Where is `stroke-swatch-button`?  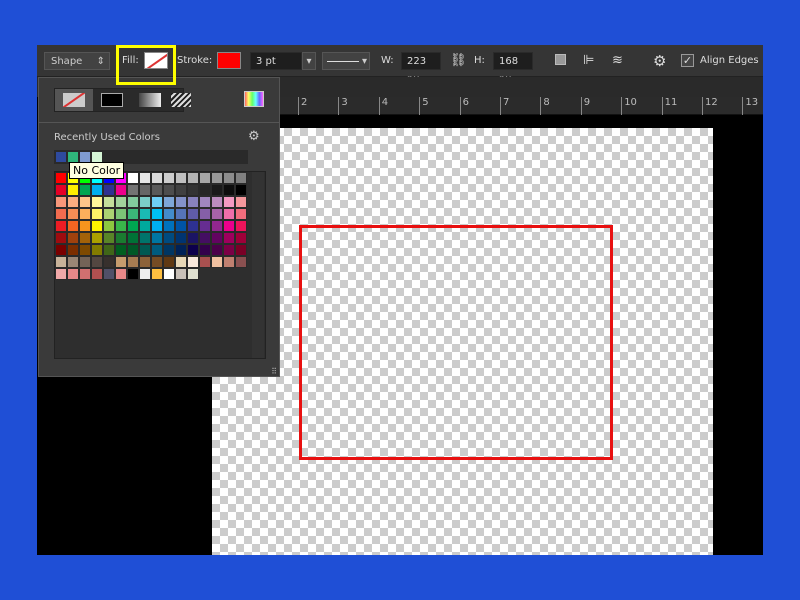 stroke-swatch-button is located at coordinates (229, 60).